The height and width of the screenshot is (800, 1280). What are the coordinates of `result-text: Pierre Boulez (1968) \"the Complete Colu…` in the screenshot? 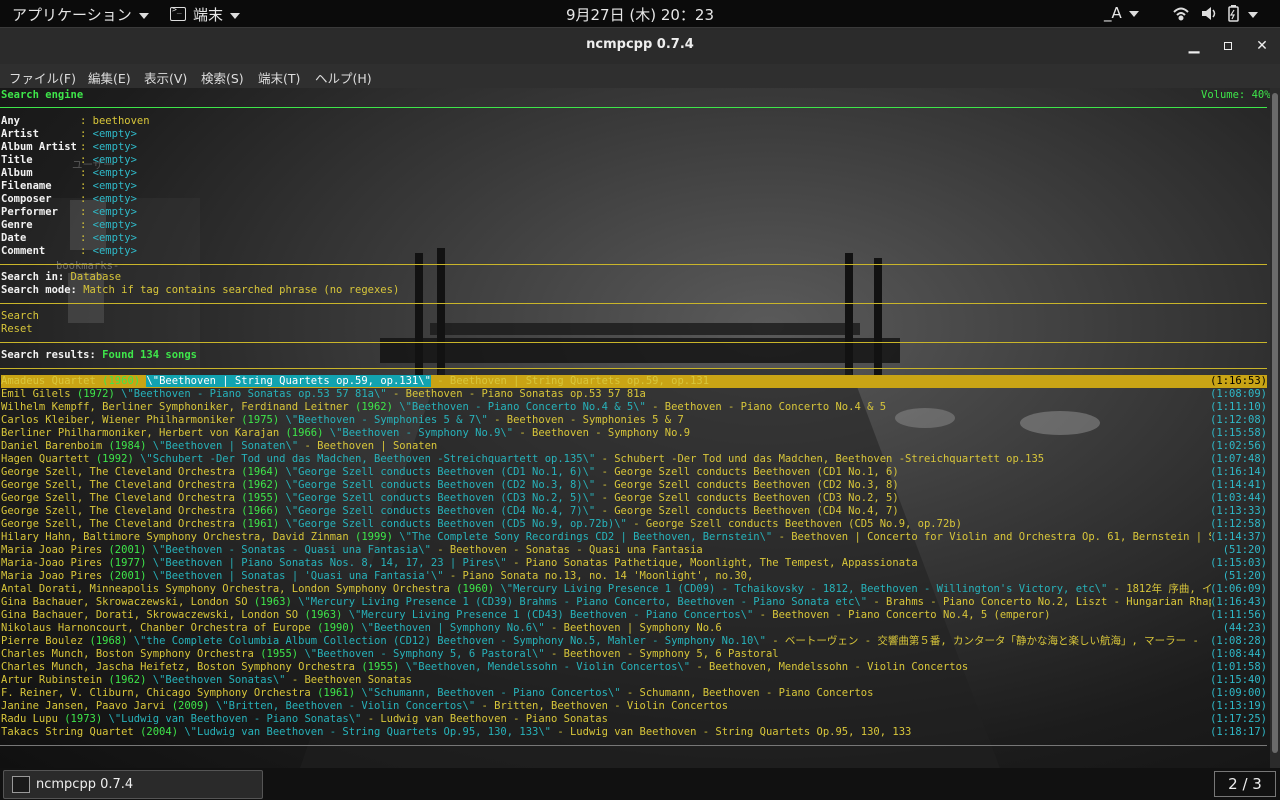 It's located at (606, 641).